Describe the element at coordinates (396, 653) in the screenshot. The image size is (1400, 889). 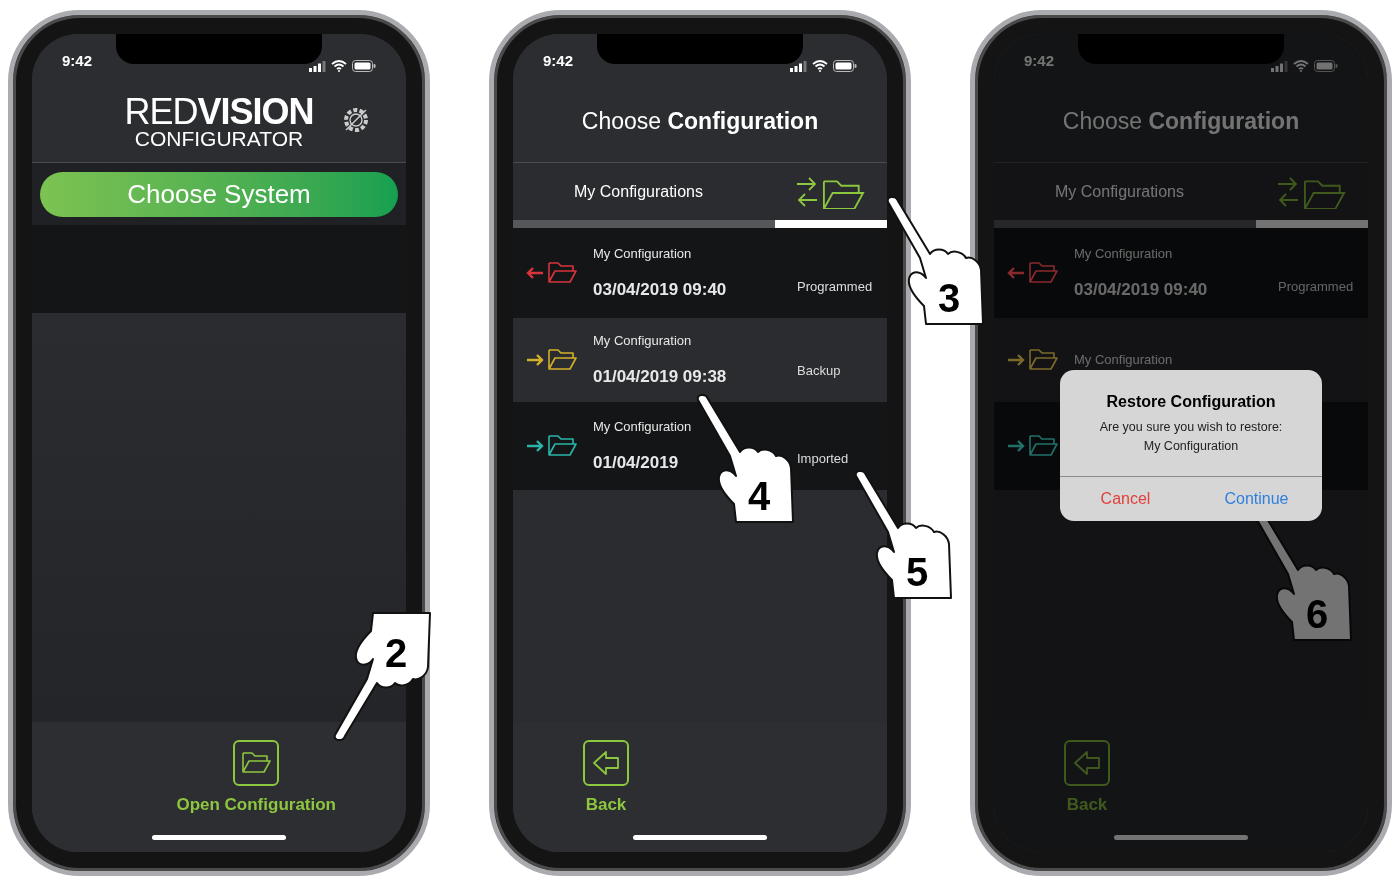
I see `step-number: 2` at that location.